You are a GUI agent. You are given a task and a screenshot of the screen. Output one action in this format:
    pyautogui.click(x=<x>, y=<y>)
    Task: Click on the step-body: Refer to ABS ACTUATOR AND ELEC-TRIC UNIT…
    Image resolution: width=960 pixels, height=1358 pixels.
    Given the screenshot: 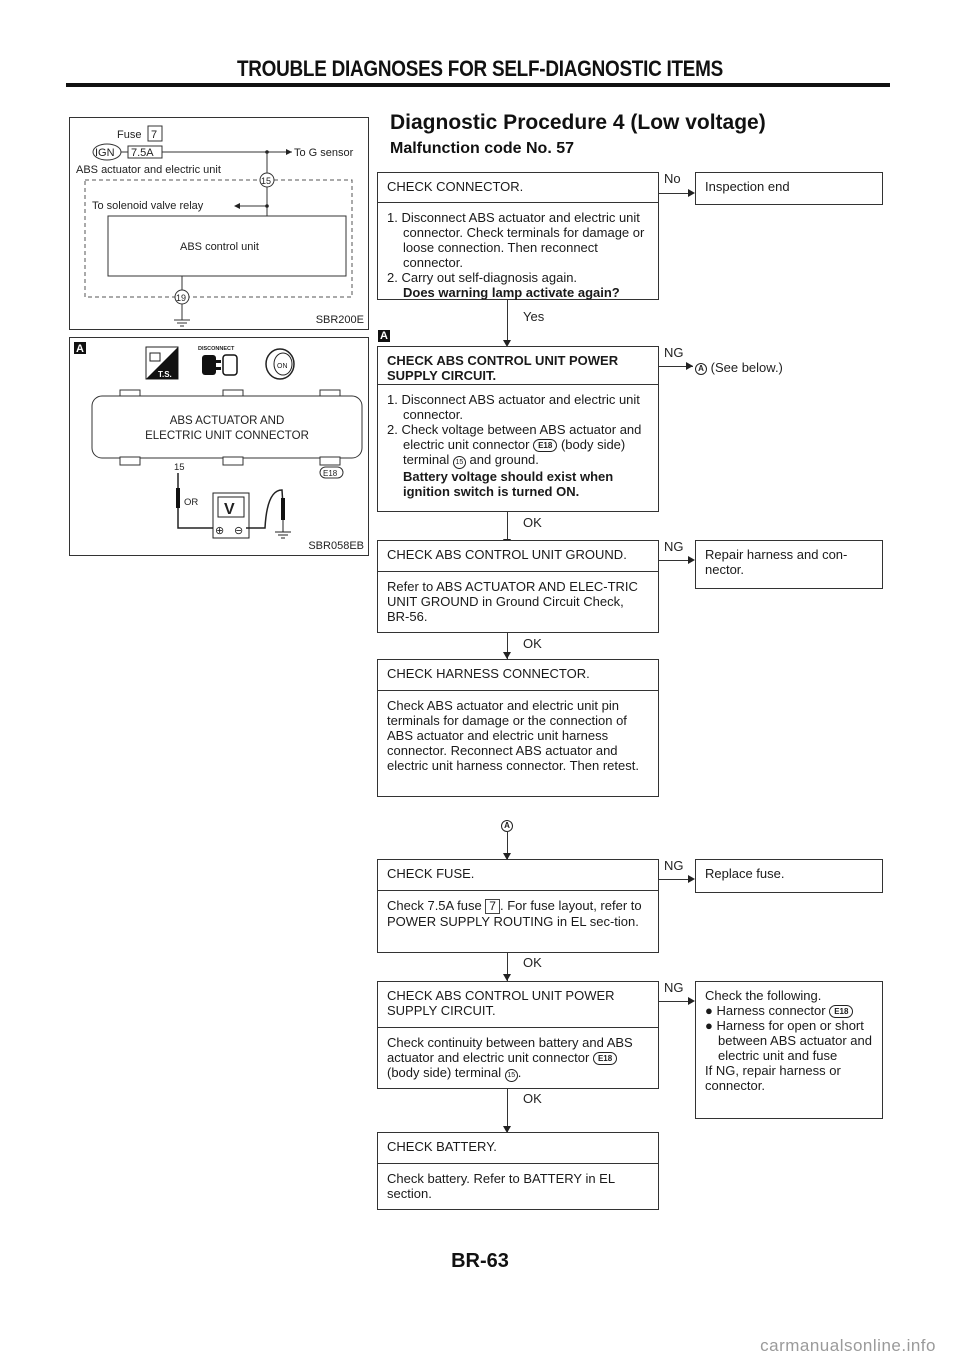 What is the action you would take?
    pyautogui.click(x=512, y=601)
    